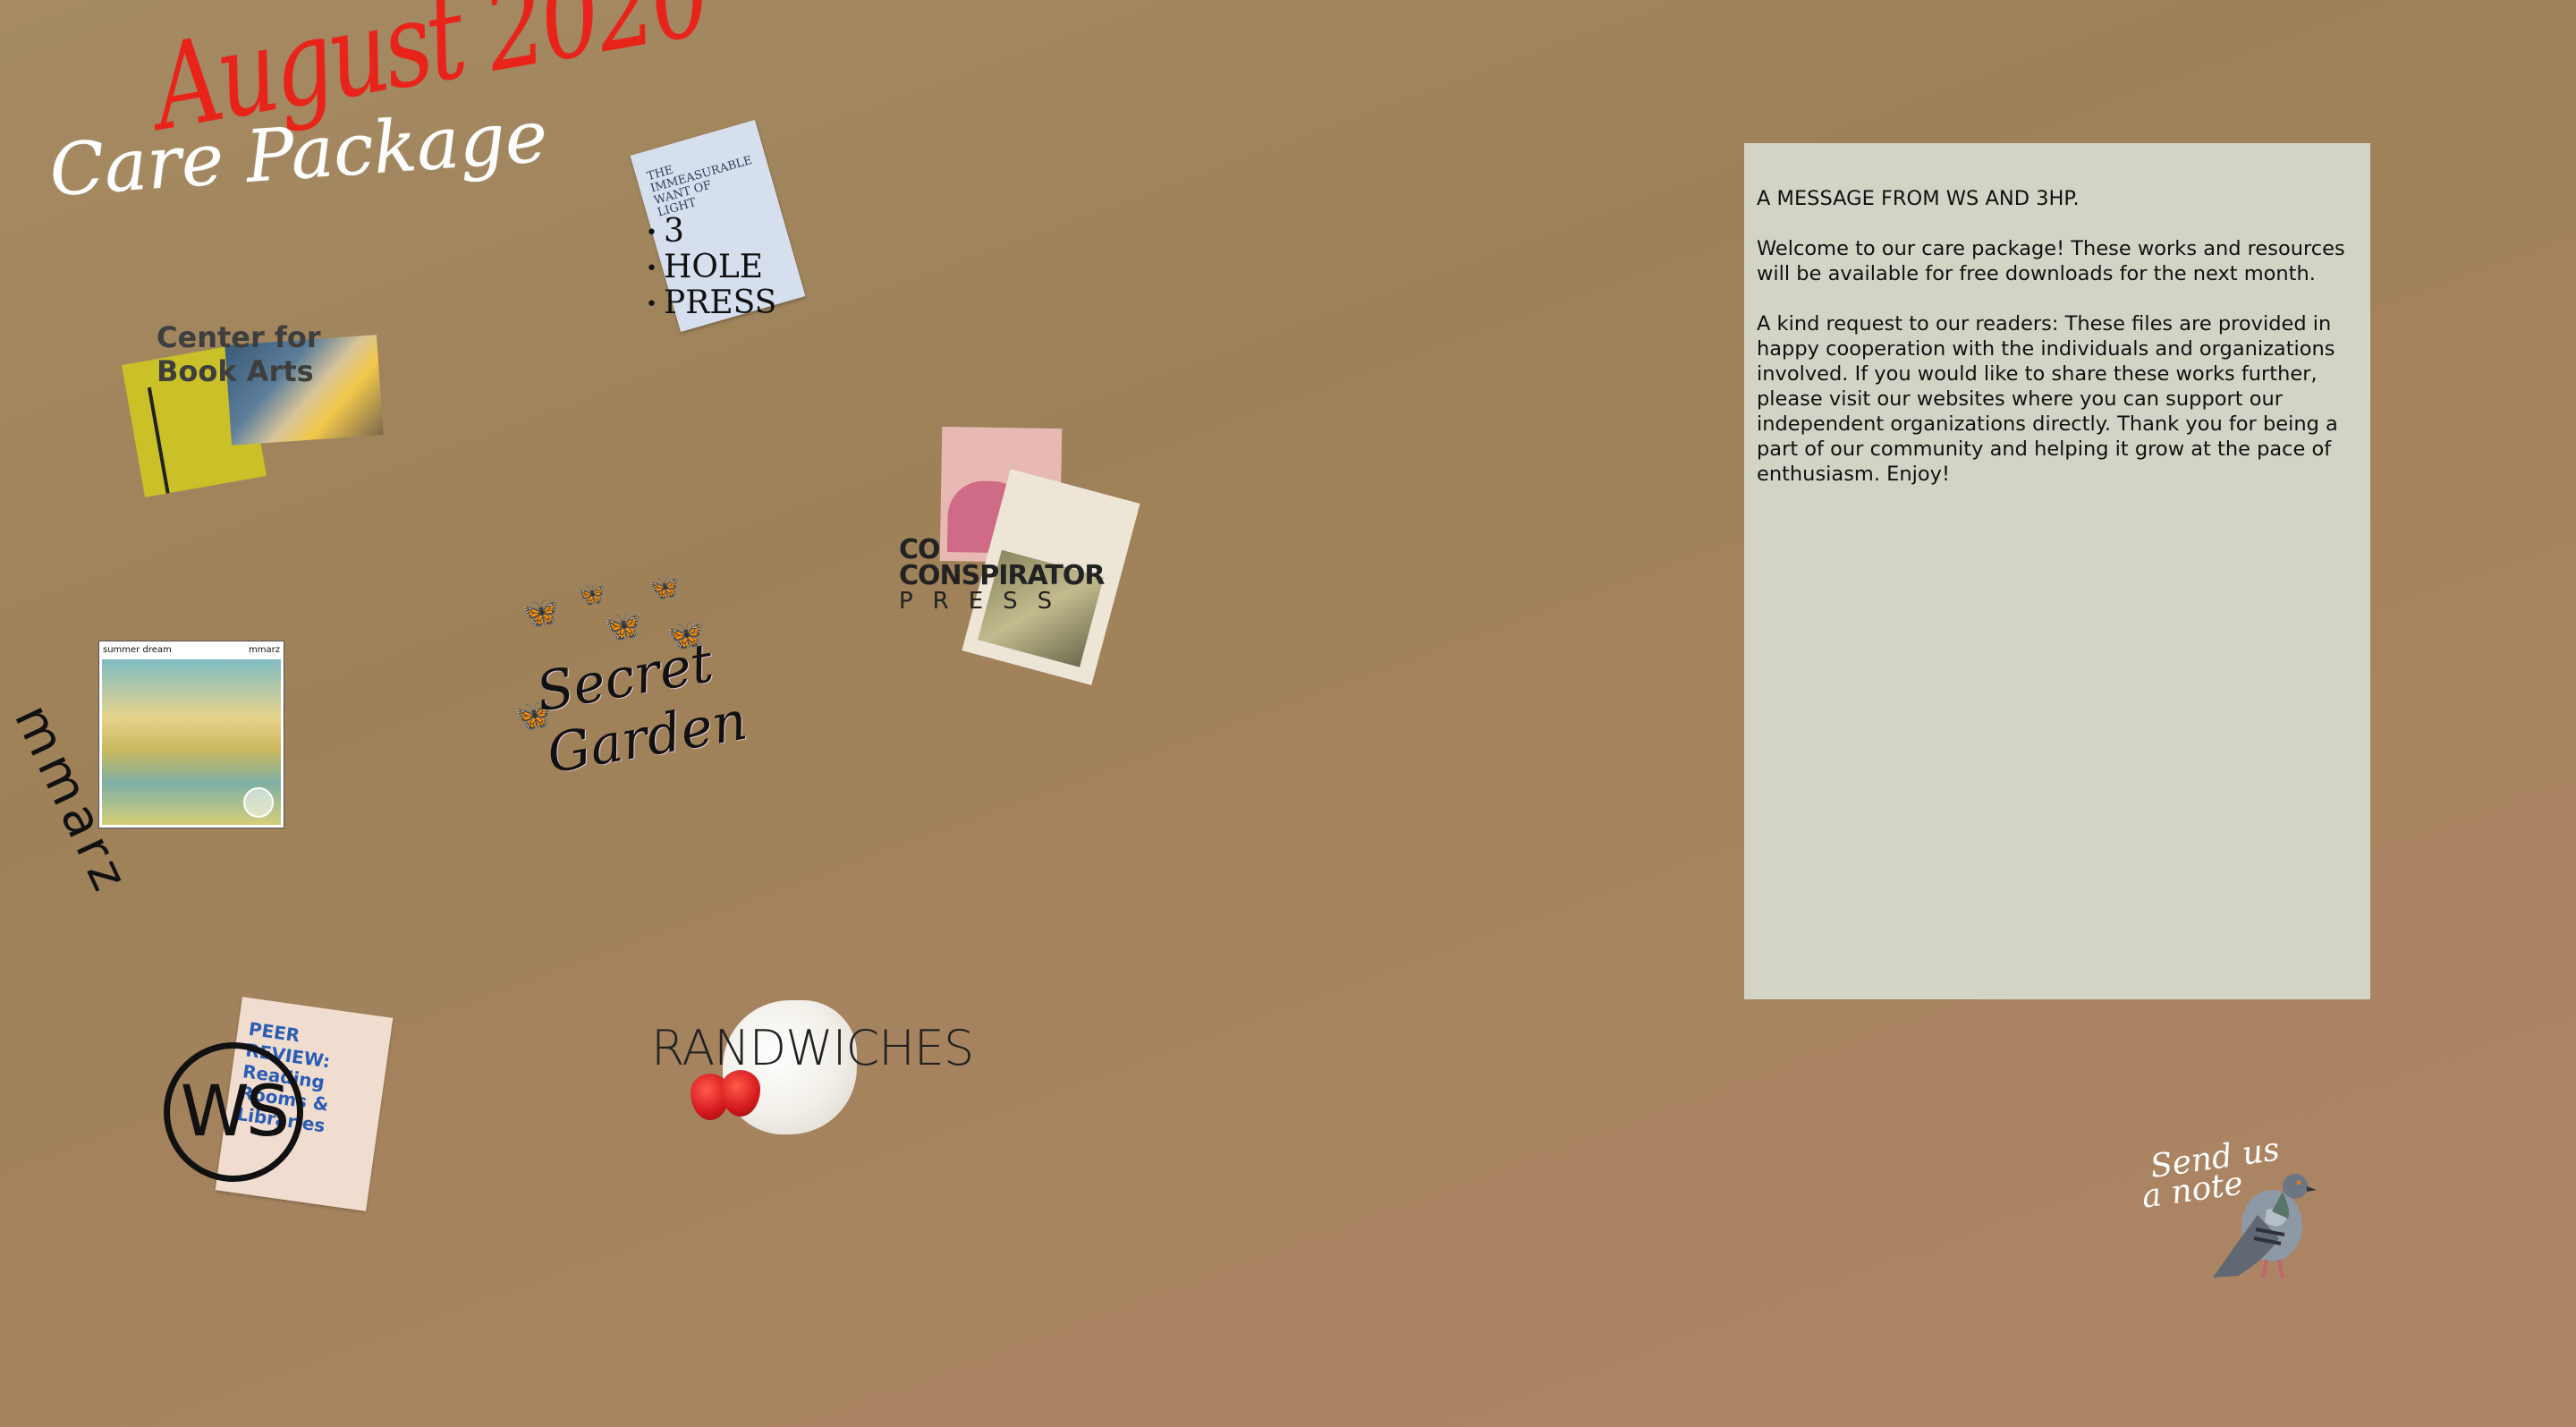 This screenshot has height=1427, width=2576. I want to click on logo-line: 3, so click(711, 233).